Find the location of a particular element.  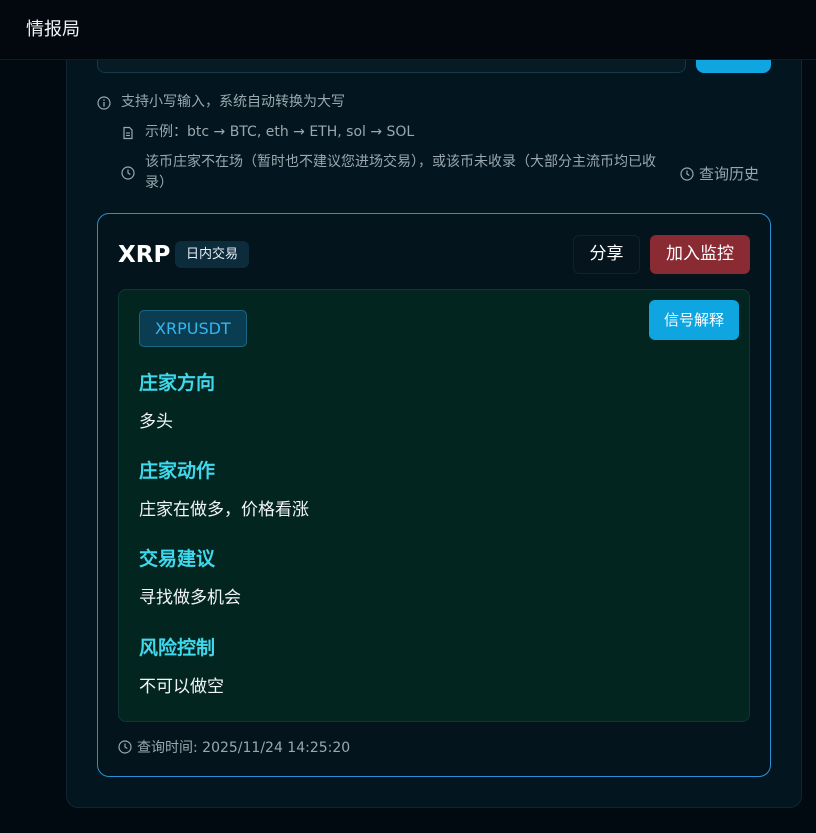

trade-type-badge: 日内交易 is located at coordinates (212, 254).